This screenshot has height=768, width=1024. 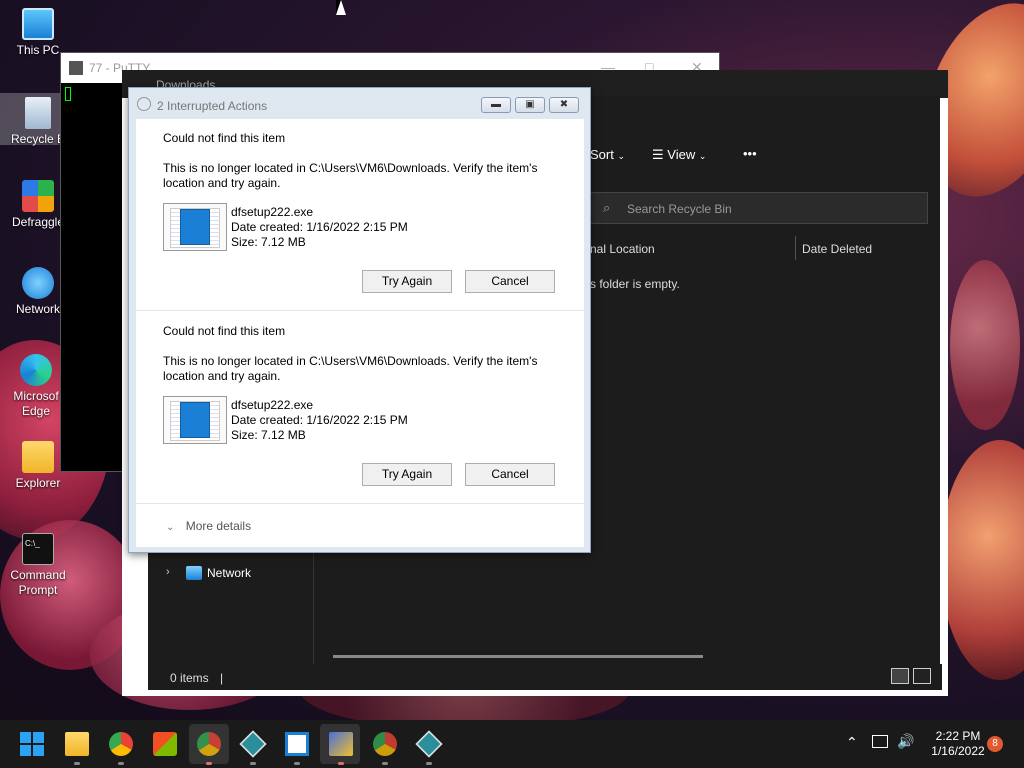 I want to click on file-explorer-taskbar-icon, so click(x=77, y=744).